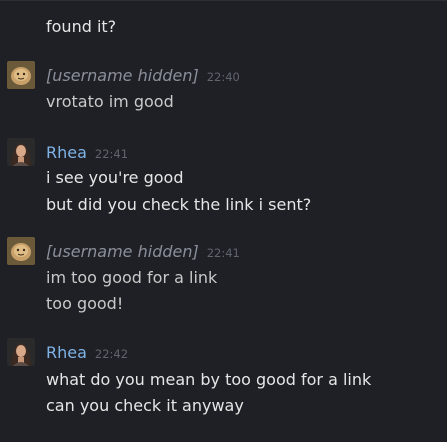  What do you see at coordinates (145, 405) in the screenshot?
I see `message-line: can you check it anyway` at bounding box center [145, 405].